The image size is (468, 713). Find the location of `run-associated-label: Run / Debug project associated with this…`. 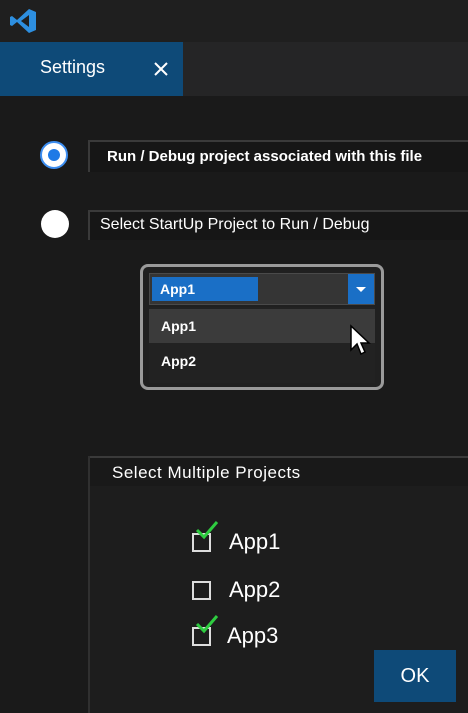

run-associated-label: Run / Debug project associated with this… is located at coordinates (265, 156).